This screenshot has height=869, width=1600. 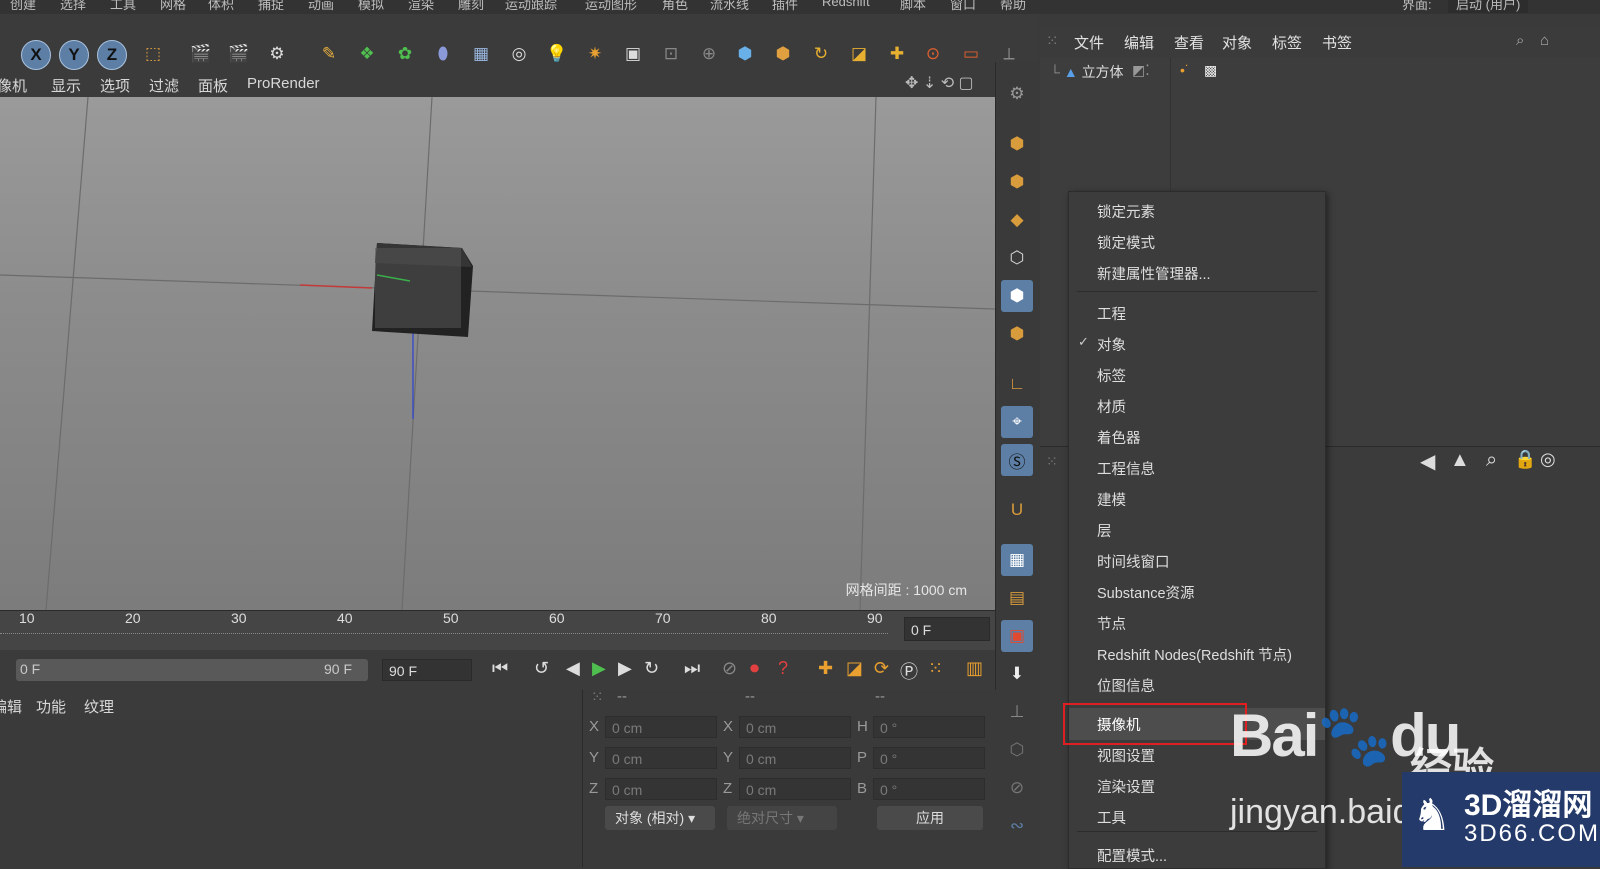 I want to click on menu-item-project-info: 工程信息, so click(x=1126, y=468).